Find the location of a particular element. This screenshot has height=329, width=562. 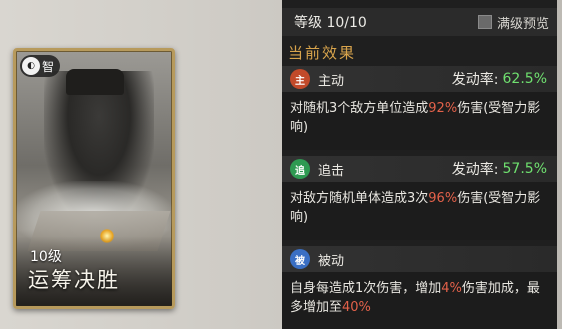

desc-highlight: 4% is located at coordinates (451, 288).